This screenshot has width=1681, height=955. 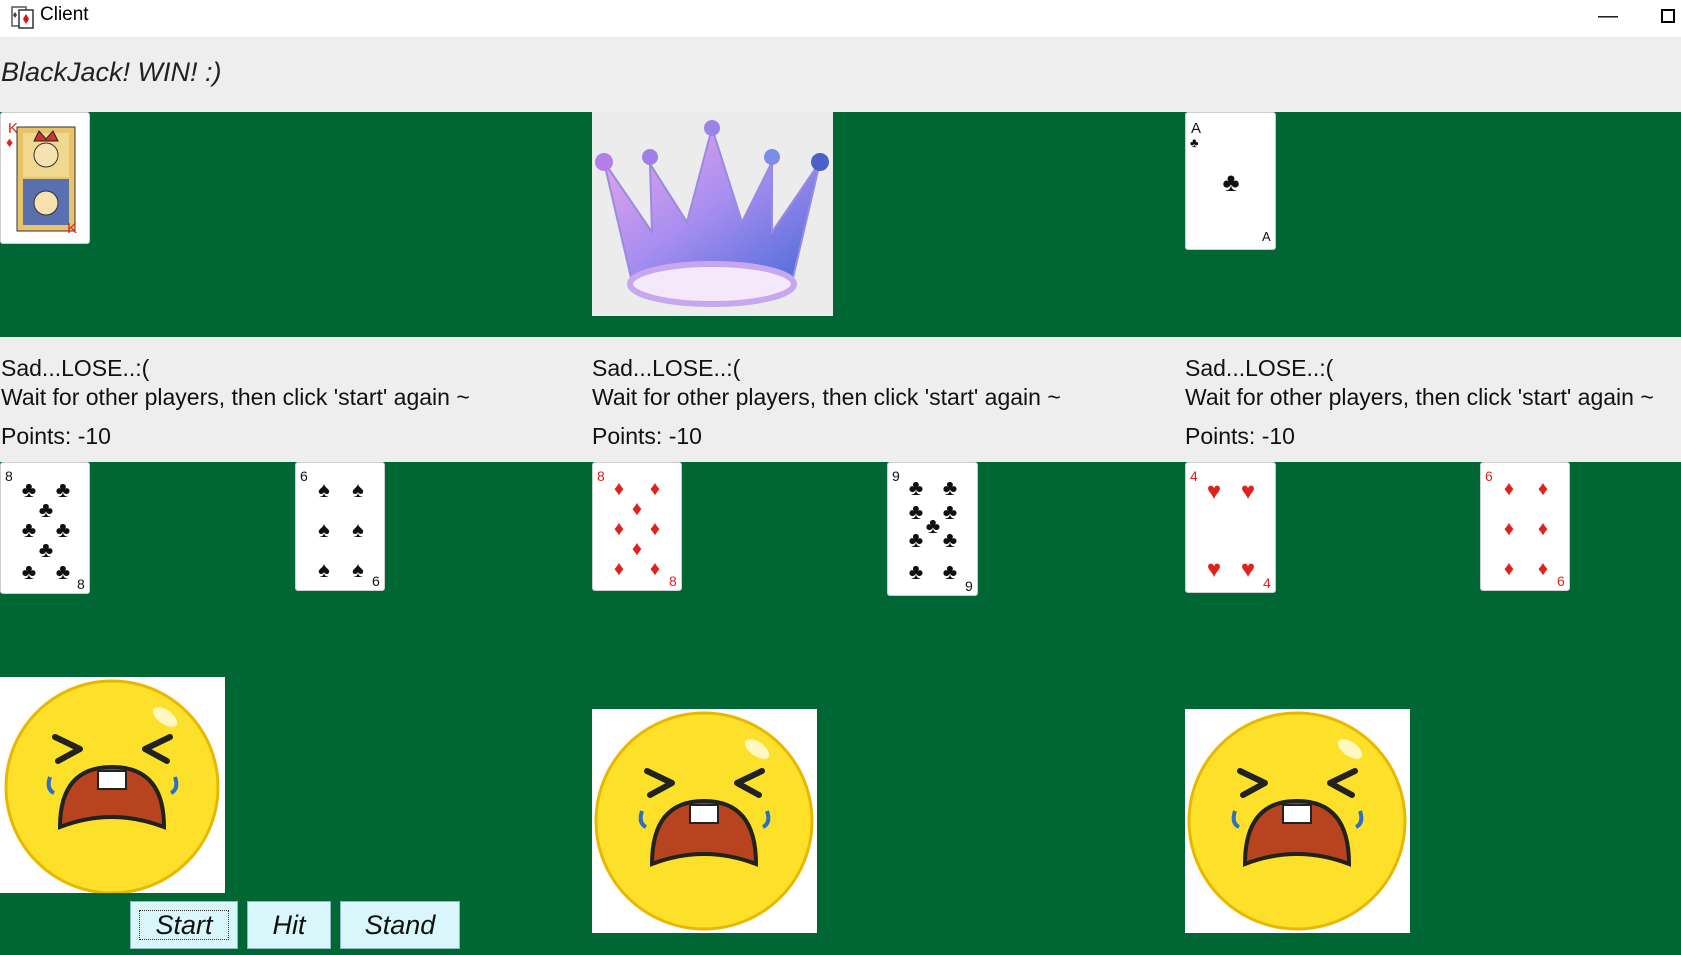 What do you see at coordinates (896, 476) in the screenshot?
I see `card-rank: 9` at bounding box center [896, 476].